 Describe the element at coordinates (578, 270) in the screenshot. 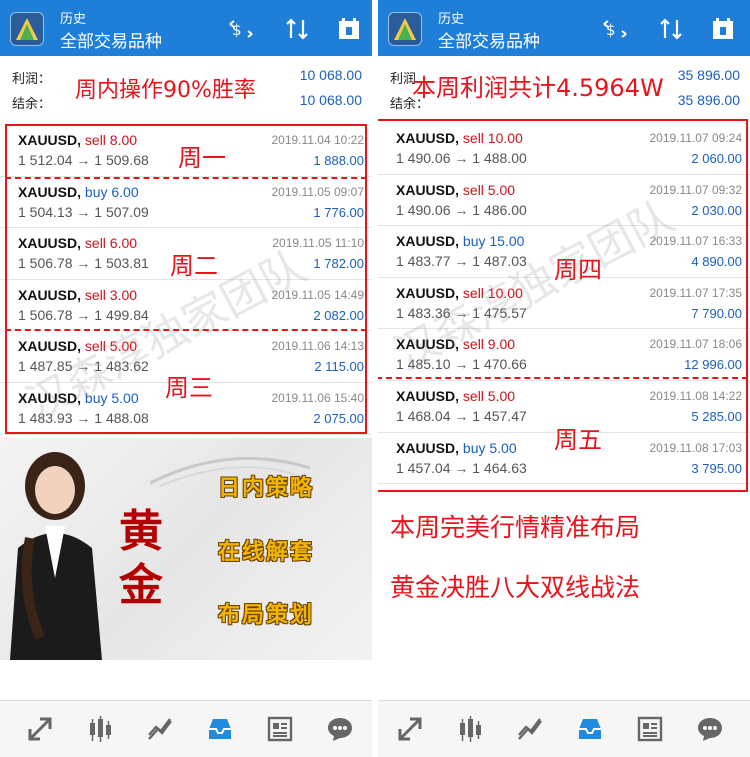

I see `day-label-thu: 周四` at that location.